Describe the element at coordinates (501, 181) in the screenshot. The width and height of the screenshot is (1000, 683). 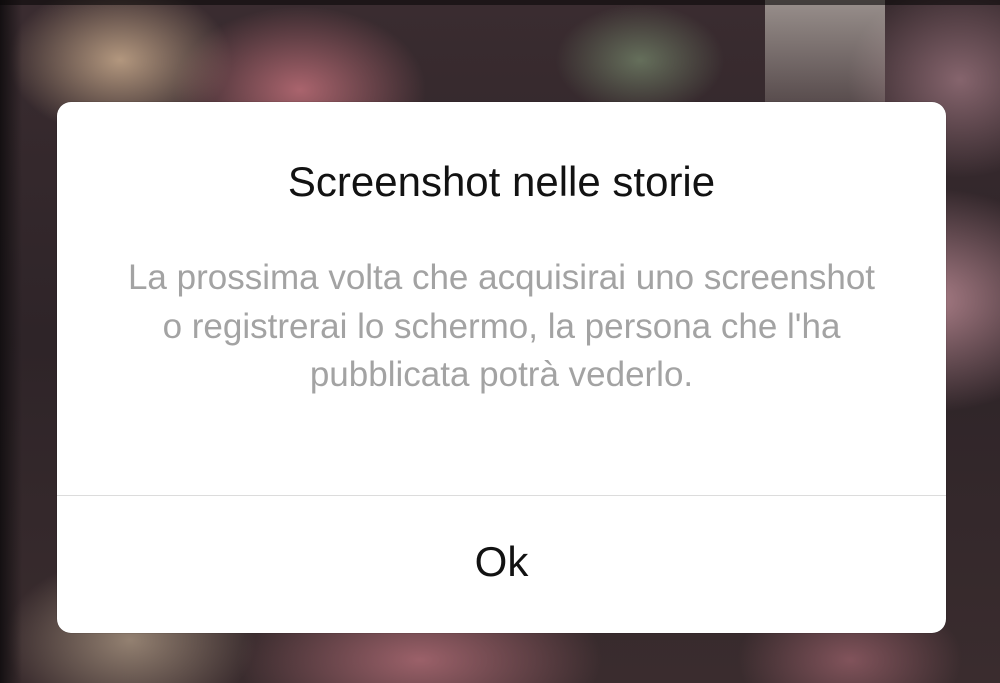
I see `dialog-title: Screenshot nelle storie` at that location.